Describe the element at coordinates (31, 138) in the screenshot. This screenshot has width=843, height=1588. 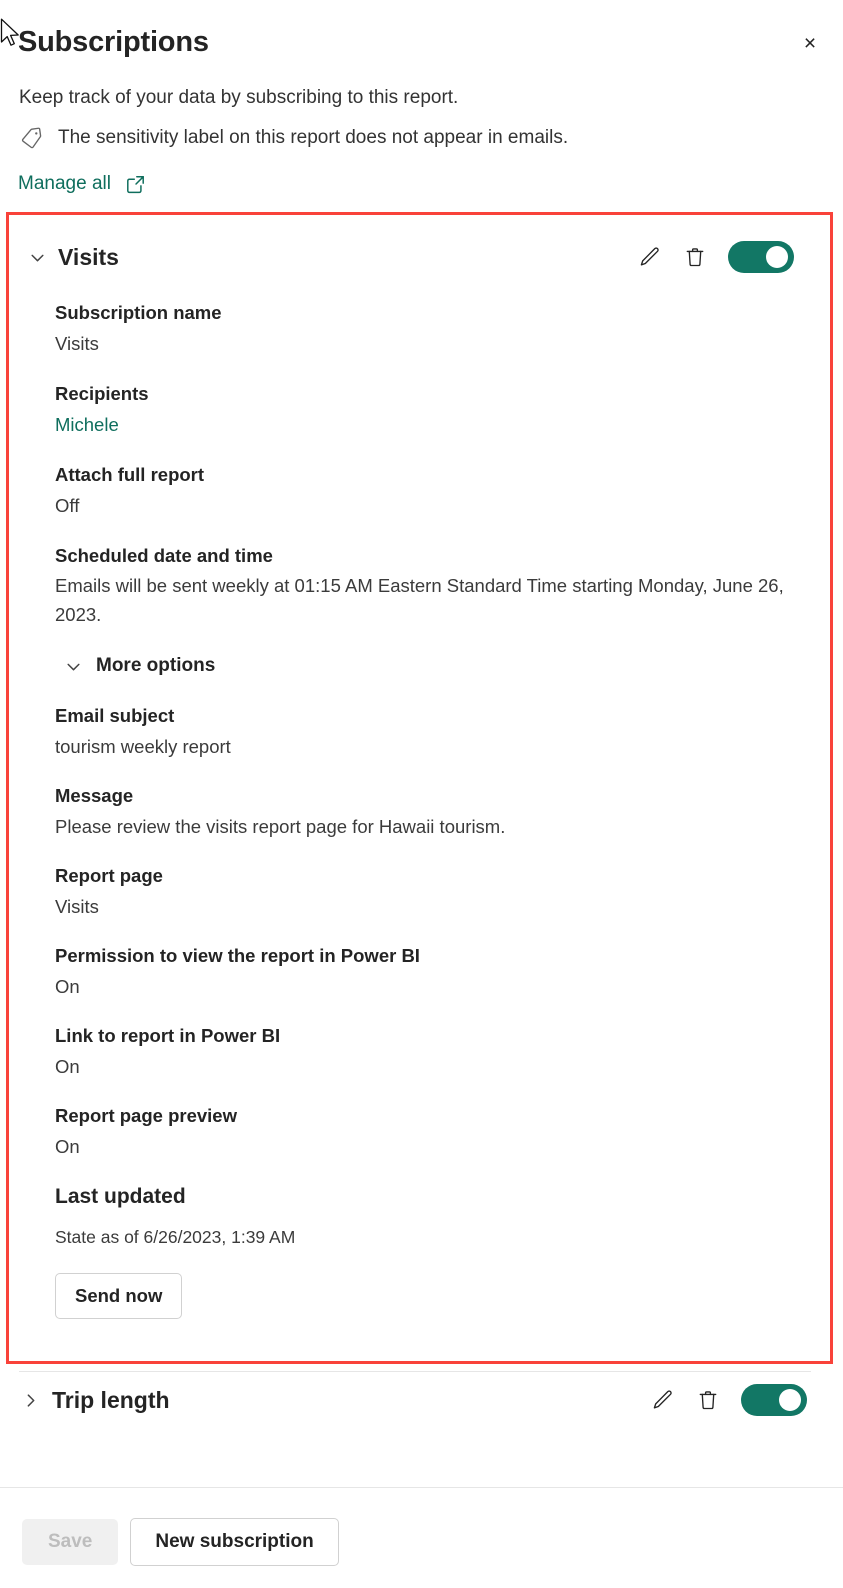
I see `tag-icon` at that location.